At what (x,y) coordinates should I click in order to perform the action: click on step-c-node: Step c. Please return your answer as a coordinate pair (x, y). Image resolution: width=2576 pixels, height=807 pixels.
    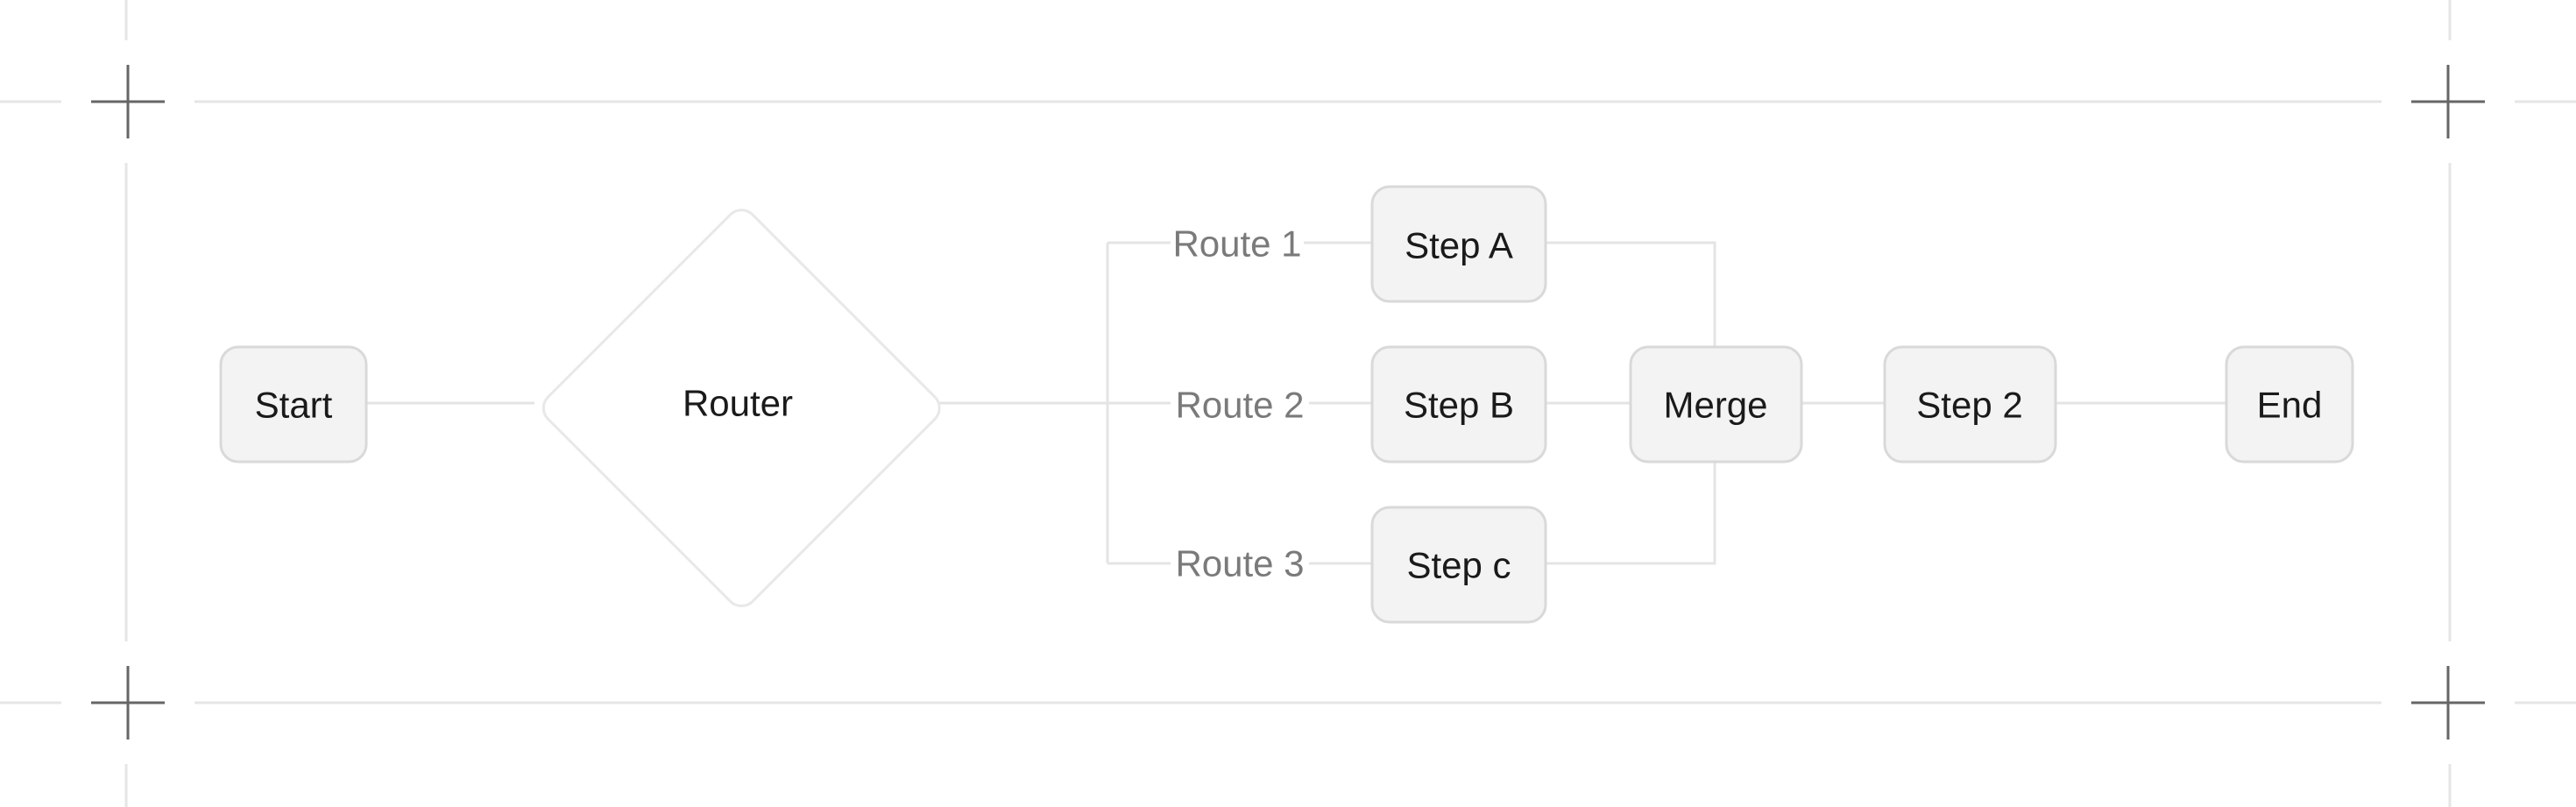
    Looking at the image, I should click on (1458, 565).